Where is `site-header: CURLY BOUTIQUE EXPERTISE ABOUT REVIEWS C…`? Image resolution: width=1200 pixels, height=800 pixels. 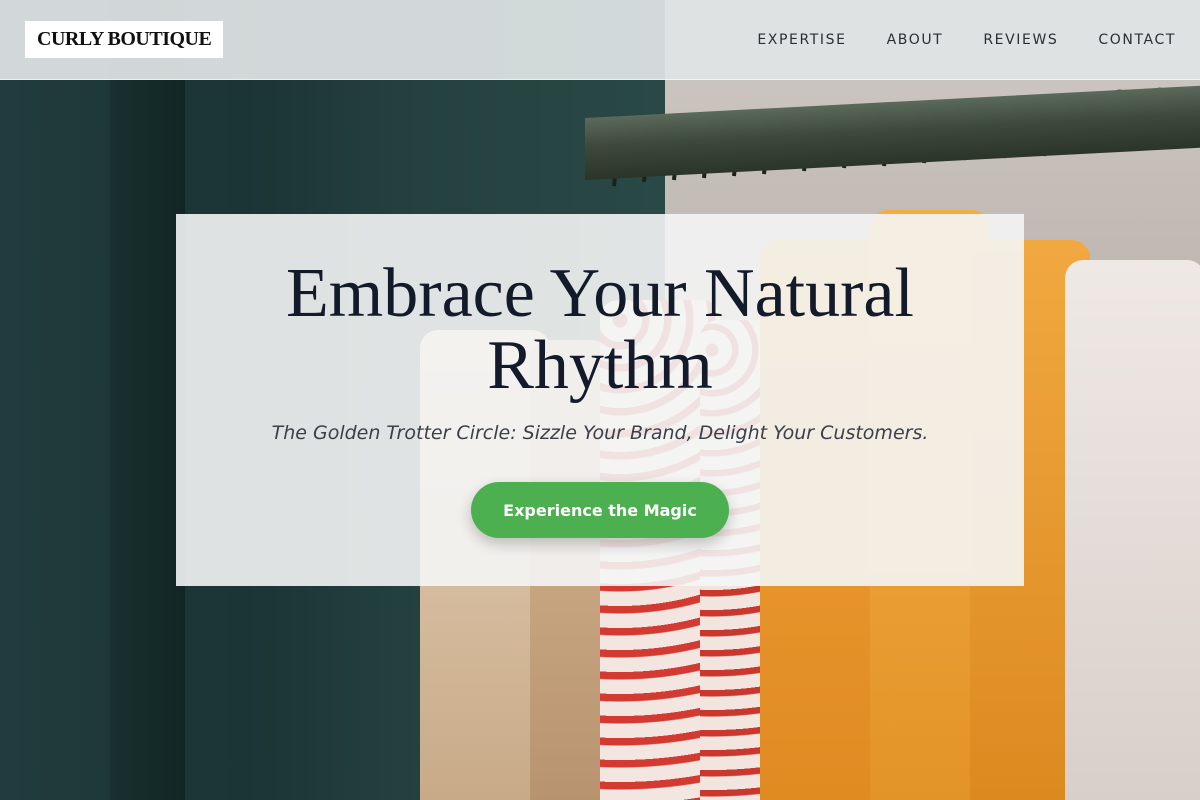
site-header: CURLY BOUTIQUE EXPERTISE ABOUT REVIEWS C… is located at coordinates (600, 40).